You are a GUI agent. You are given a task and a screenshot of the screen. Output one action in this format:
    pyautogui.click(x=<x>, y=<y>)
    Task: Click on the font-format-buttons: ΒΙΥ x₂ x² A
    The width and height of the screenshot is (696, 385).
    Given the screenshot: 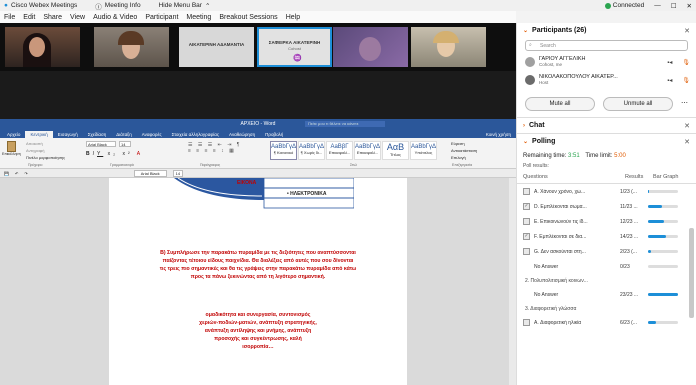 What is the action you would take?
    pyautogui.click(x=114, y=154)
    